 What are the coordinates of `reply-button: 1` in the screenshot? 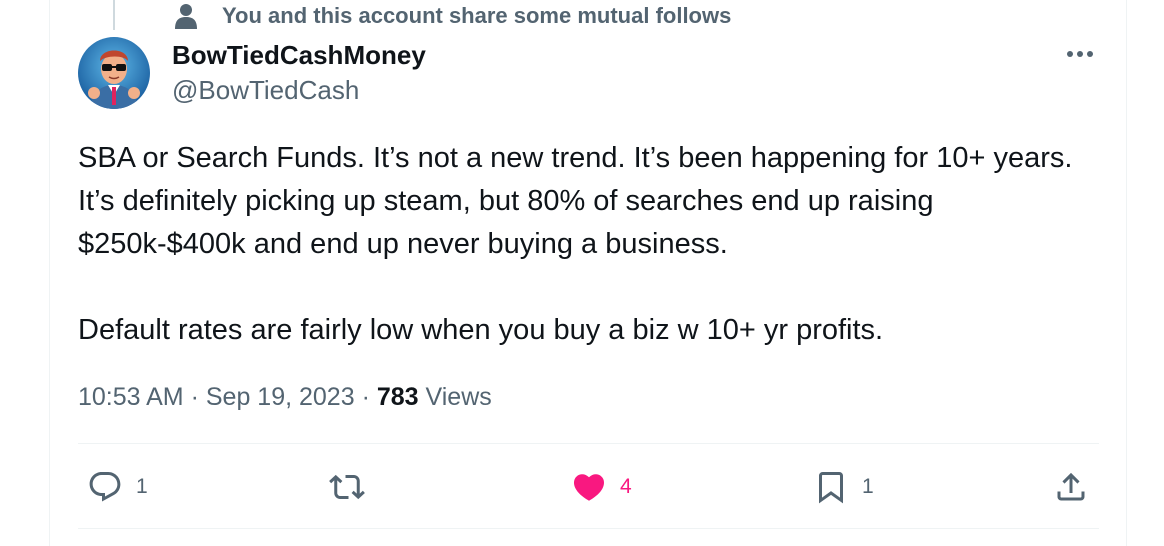 It's located at (117, 487).